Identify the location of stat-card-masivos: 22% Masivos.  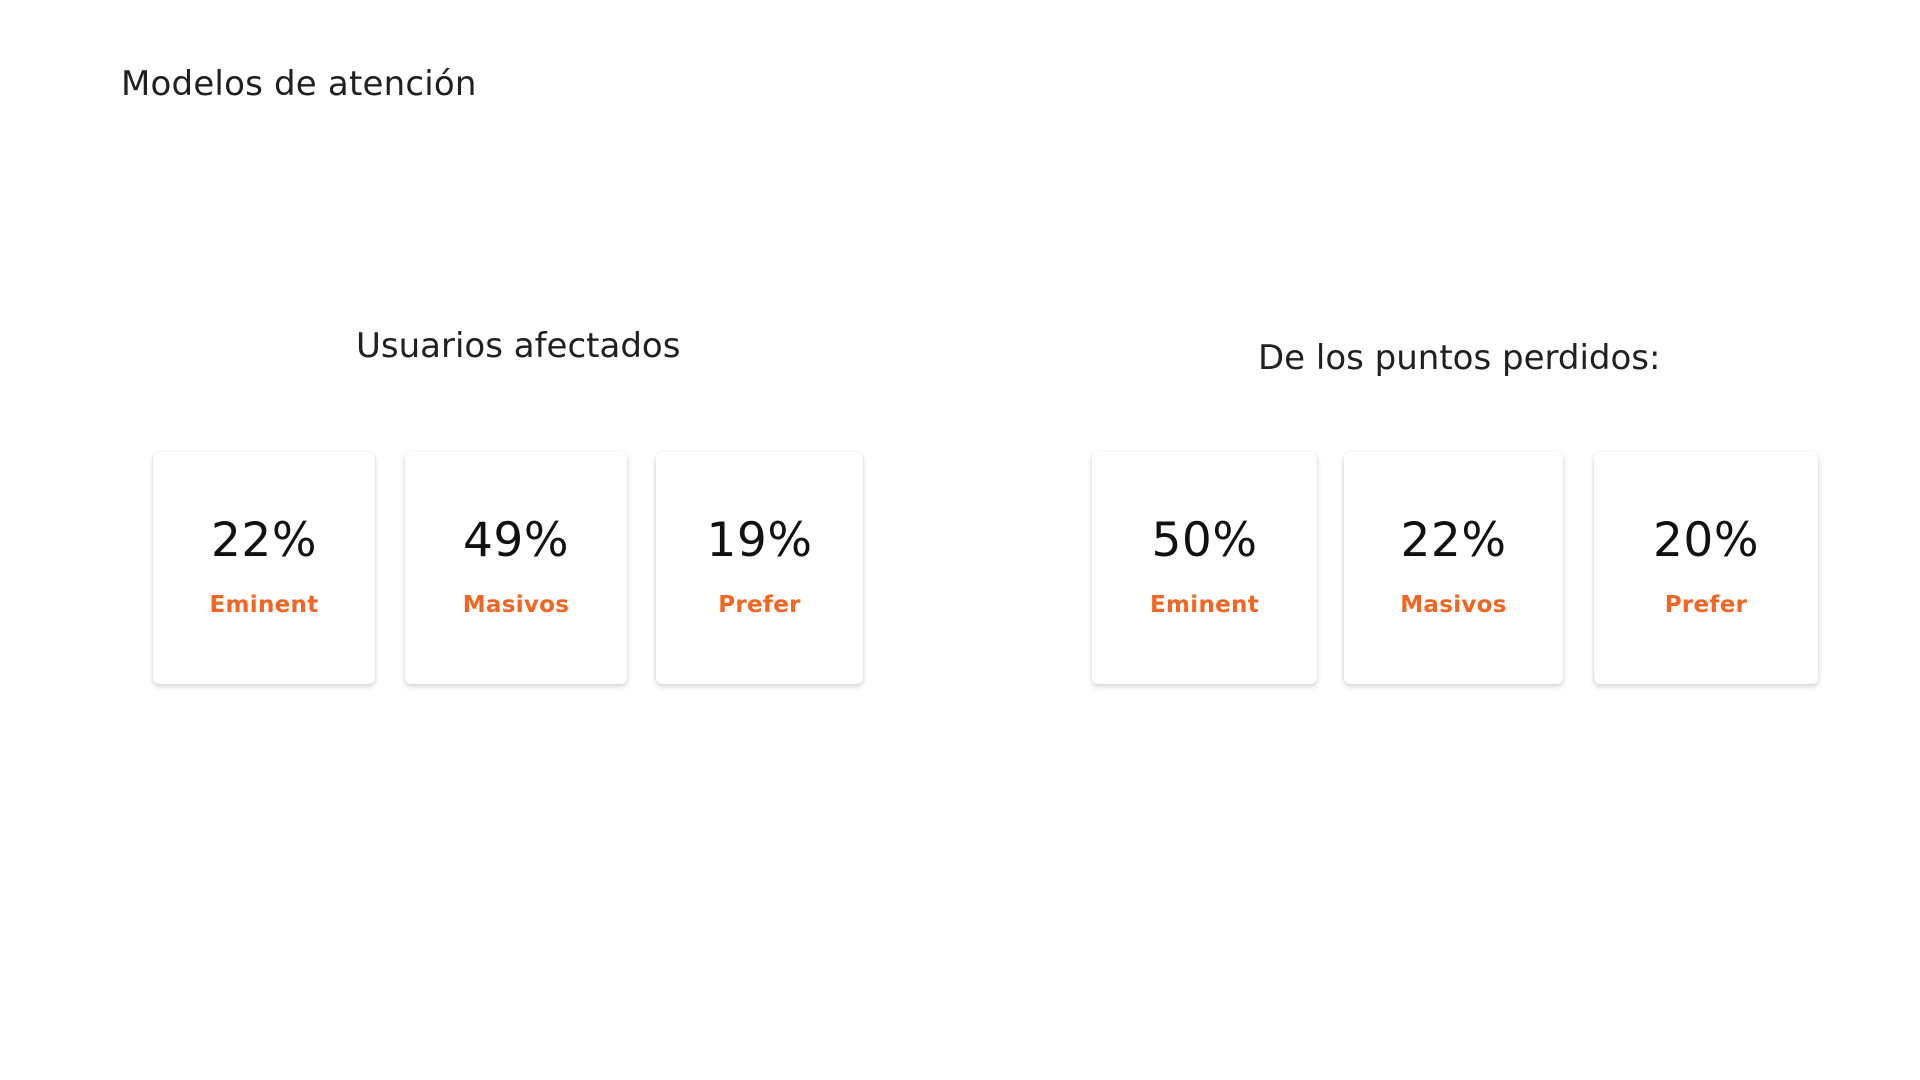
(1453, 568).